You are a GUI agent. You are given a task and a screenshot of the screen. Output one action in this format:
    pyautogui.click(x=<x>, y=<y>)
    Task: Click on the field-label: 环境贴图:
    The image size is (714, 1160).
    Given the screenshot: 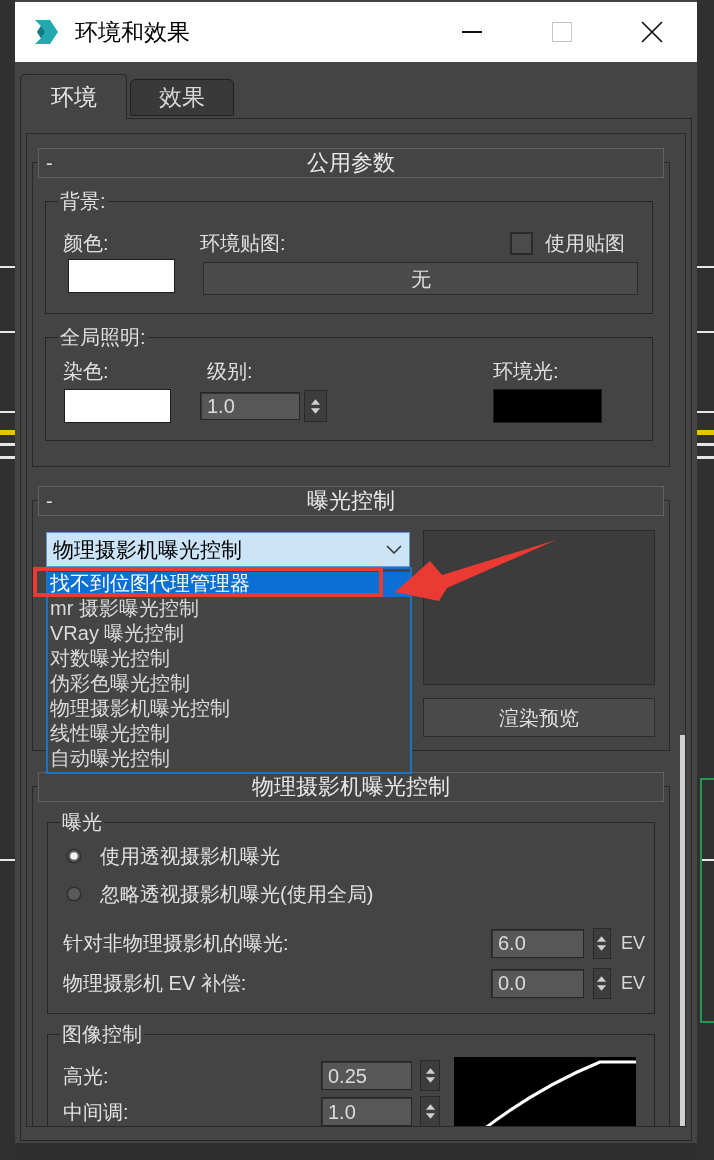 What is the action you would take?
    pyautogui.click(x=243, y=243)
    